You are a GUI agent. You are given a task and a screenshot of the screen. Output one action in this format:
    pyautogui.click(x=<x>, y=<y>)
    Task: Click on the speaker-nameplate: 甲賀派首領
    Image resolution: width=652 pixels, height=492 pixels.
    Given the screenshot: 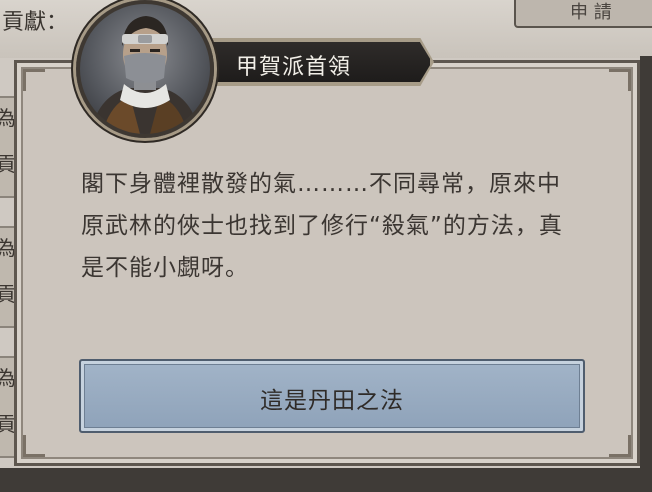 What is the action you would take?
    pyautogui.click(x=321, y=62)
    